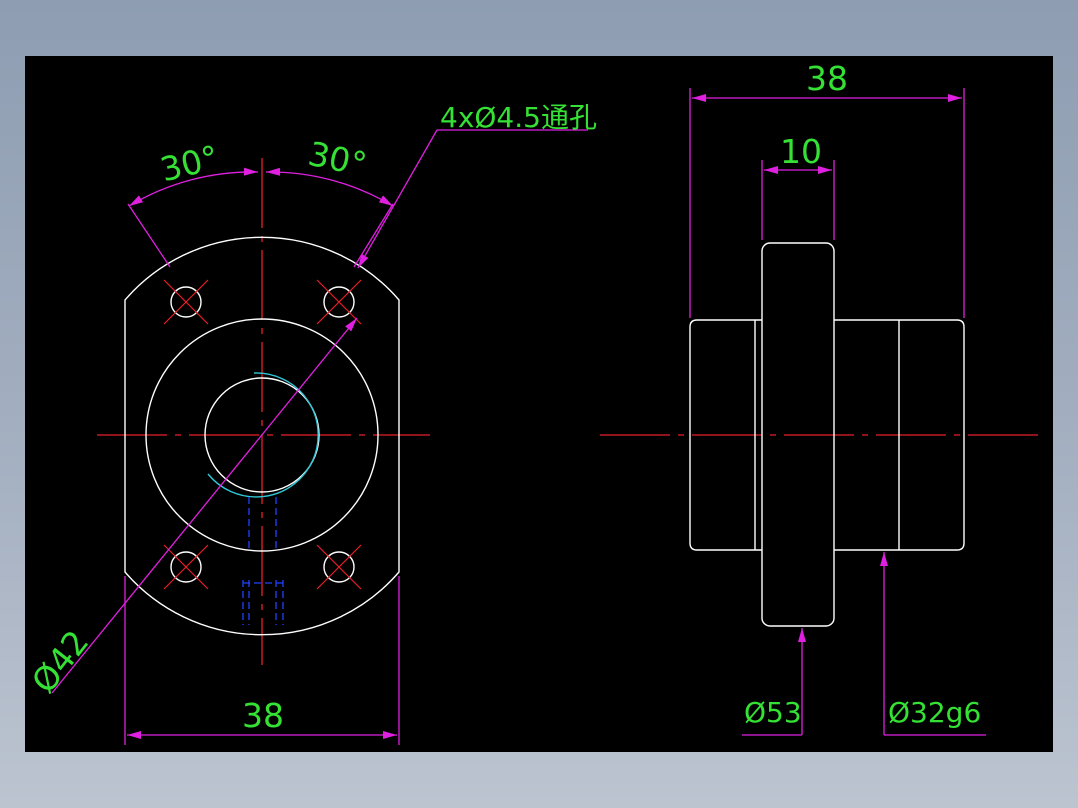 Image resolution: width=1078 pixels, height=808 pixels. What do you see at coordinates (189, 163) in the screenshot?
I see `angle-left-label: 30°` at bounding box center [189, 163].